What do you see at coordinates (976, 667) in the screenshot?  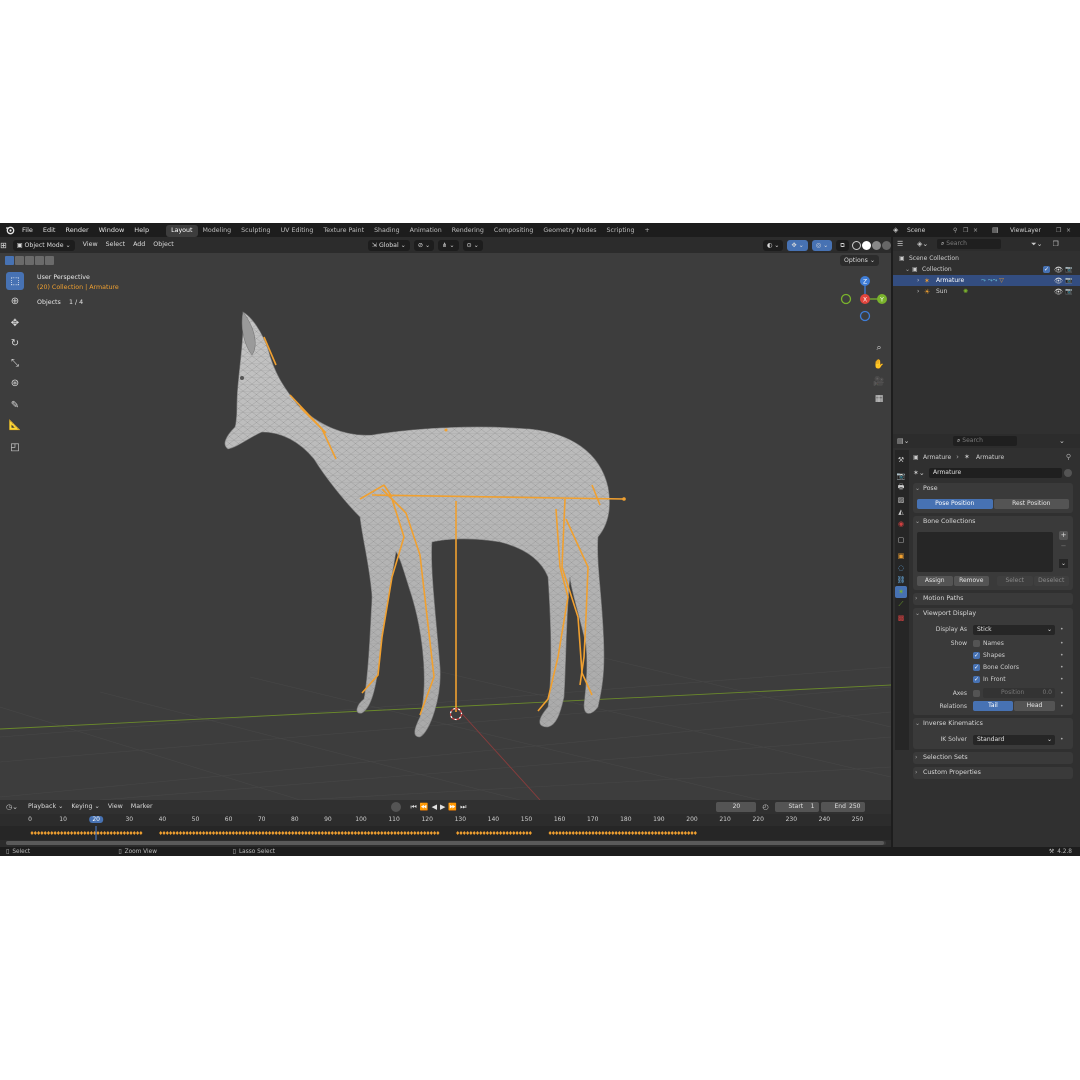 I see `bone-colors-checkbox: ✓` at bounding box center [976, 667].